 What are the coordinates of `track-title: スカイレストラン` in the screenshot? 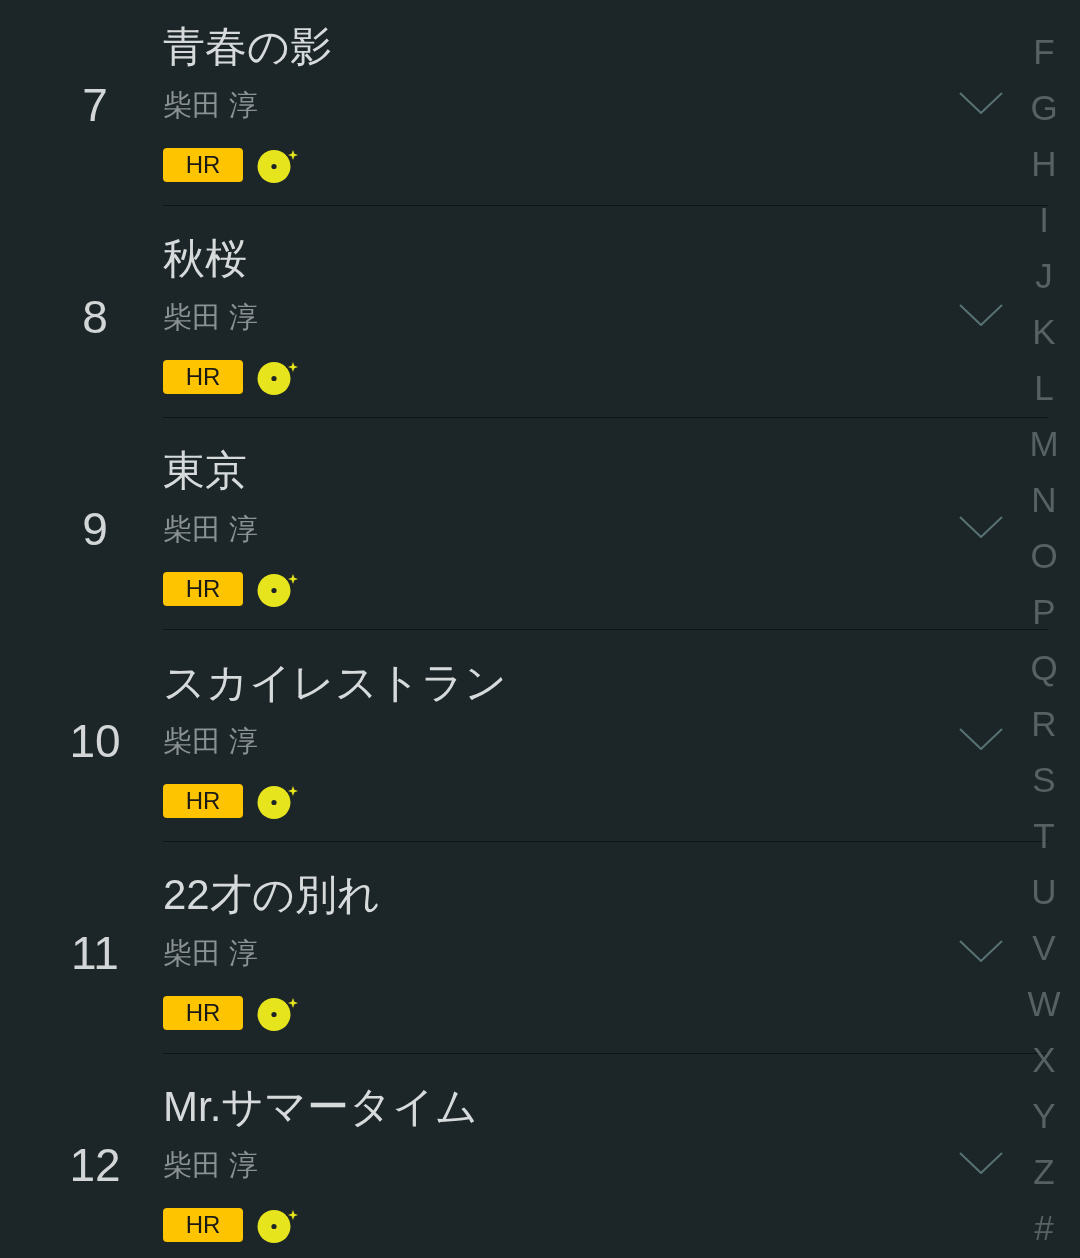 It's located at (335, 683).